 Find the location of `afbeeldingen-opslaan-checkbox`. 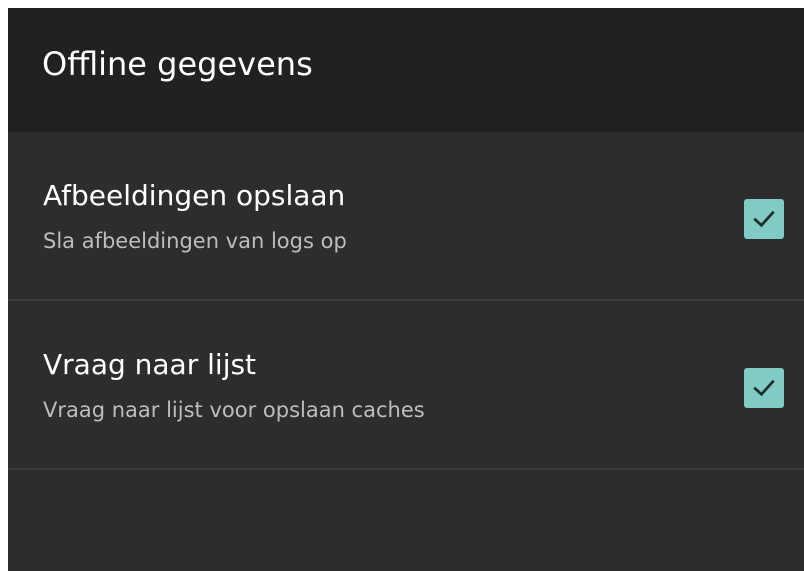

afbeeldingen-opslaan-checkbox is located at coordinates (764, 219).